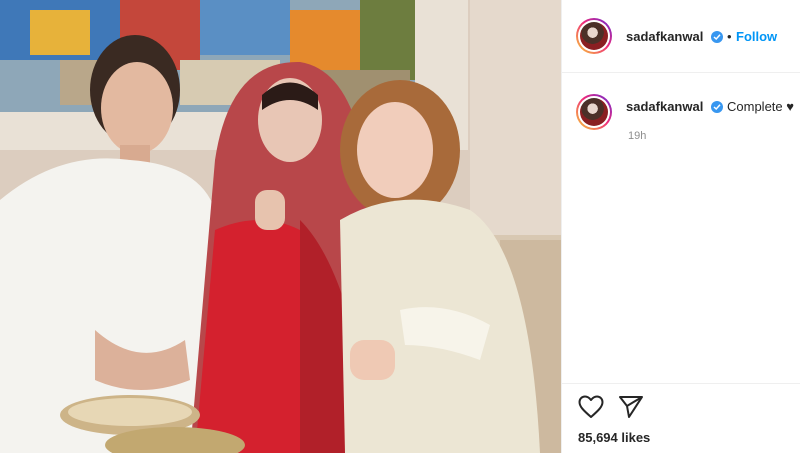 The height and width of the screenshot is (453, 800). What do you see at coordinates (594, 36) in the screenshot?
I see `avatar` at bounding box center [594, 36].